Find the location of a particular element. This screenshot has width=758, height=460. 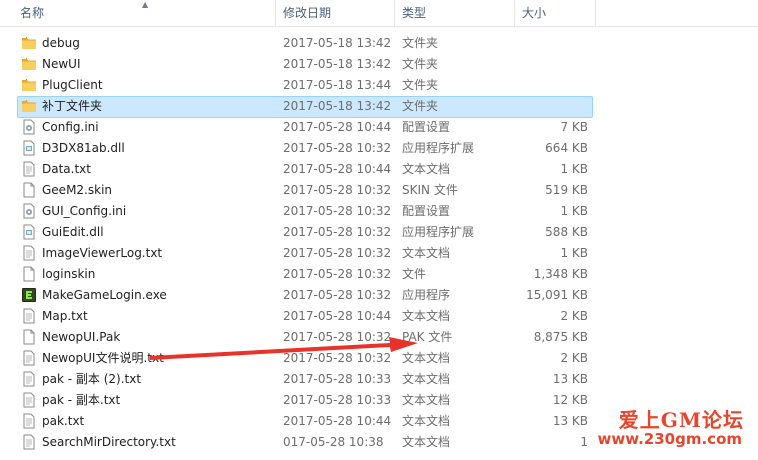

file-row: Map.txt 2017-05-28 10:44 文本文档 2 KB is located at coordinates (379, 316).